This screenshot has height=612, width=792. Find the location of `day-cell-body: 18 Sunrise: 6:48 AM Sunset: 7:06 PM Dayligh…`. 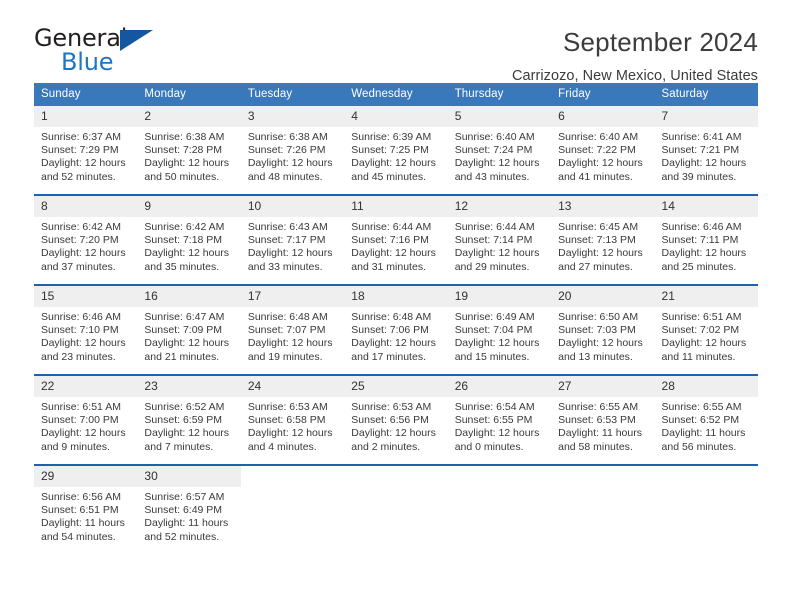

day-cell-body: 18 Sunrise: 6:48 AM Sunset: 7:06 PM Dayligh… is located at coordinates (396, 330).